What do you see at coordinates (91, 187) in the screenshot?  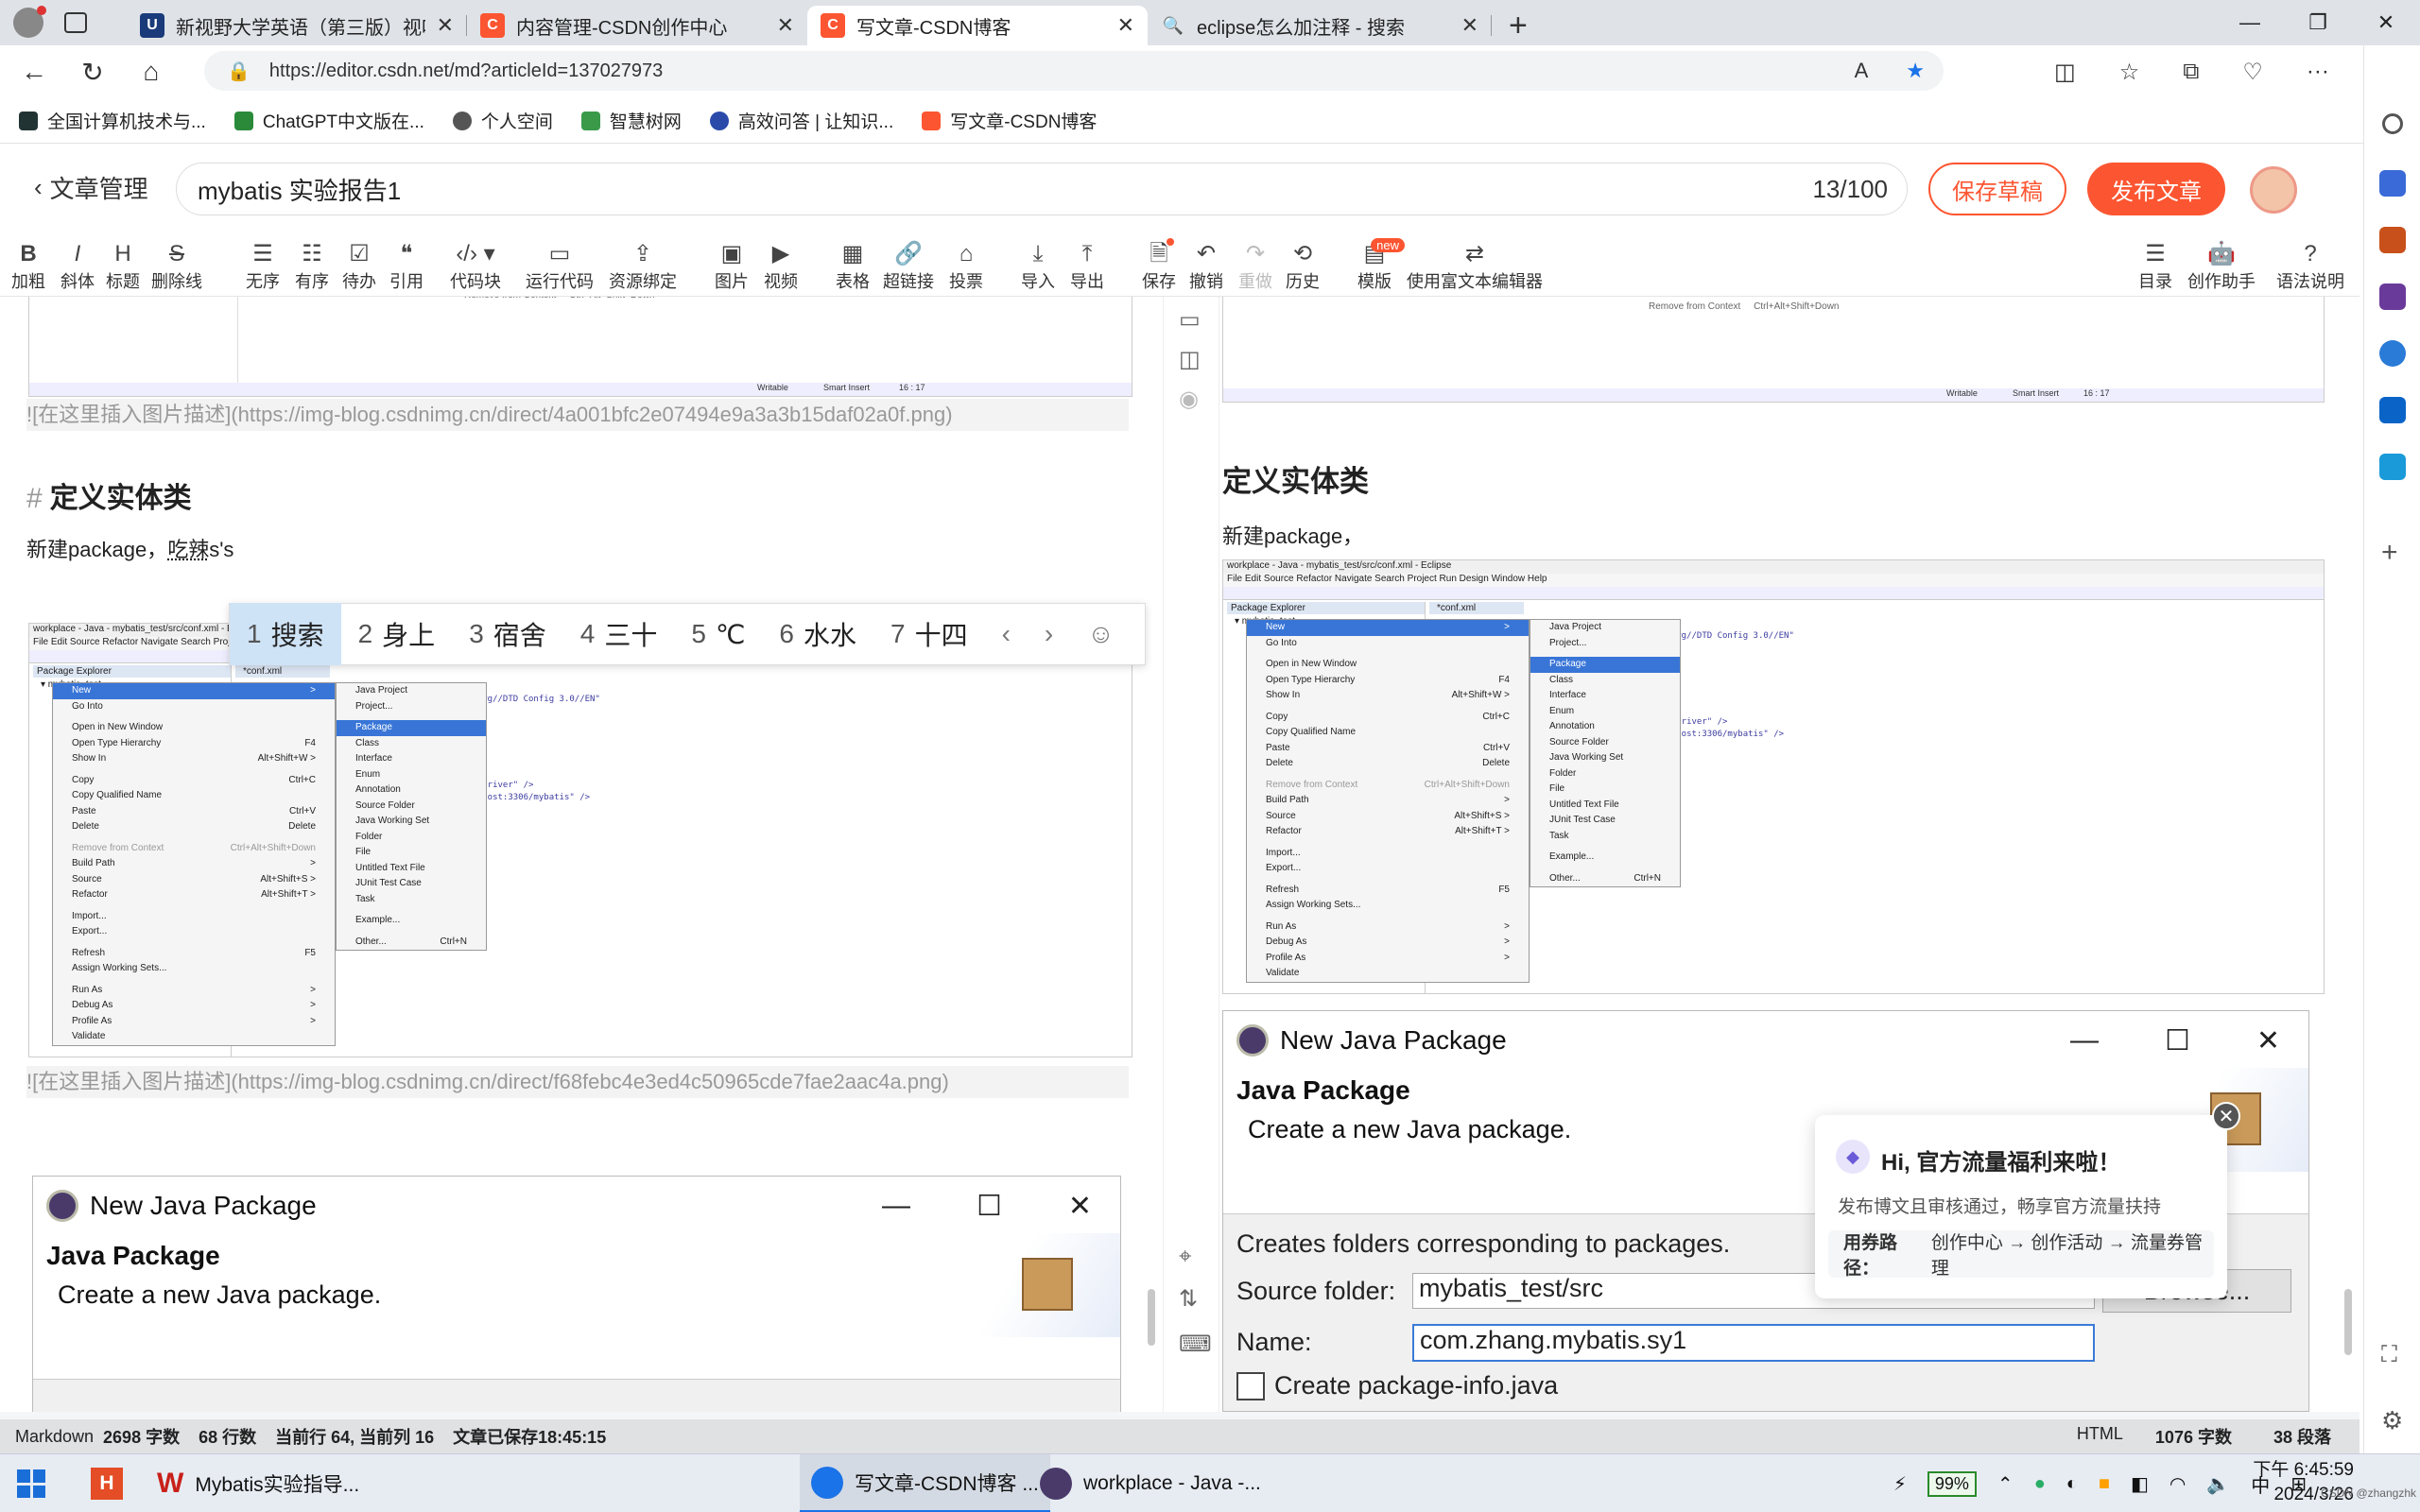 I see `back-to-articles-link: ‹ 文章管理` at bounding box center [91, 187].